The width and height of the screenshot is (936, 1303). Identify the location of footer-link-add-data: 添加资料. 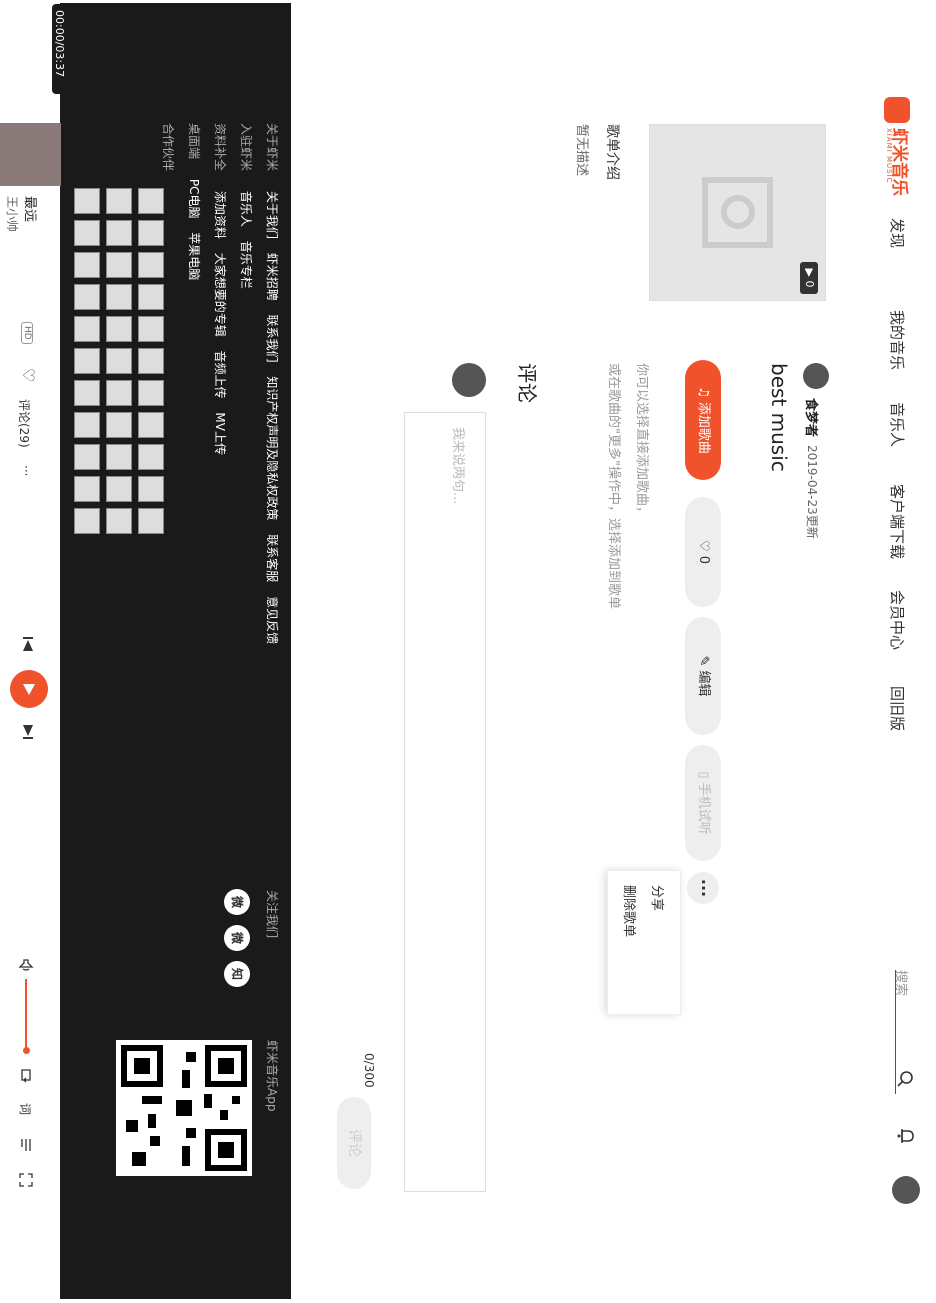
(220, 215).